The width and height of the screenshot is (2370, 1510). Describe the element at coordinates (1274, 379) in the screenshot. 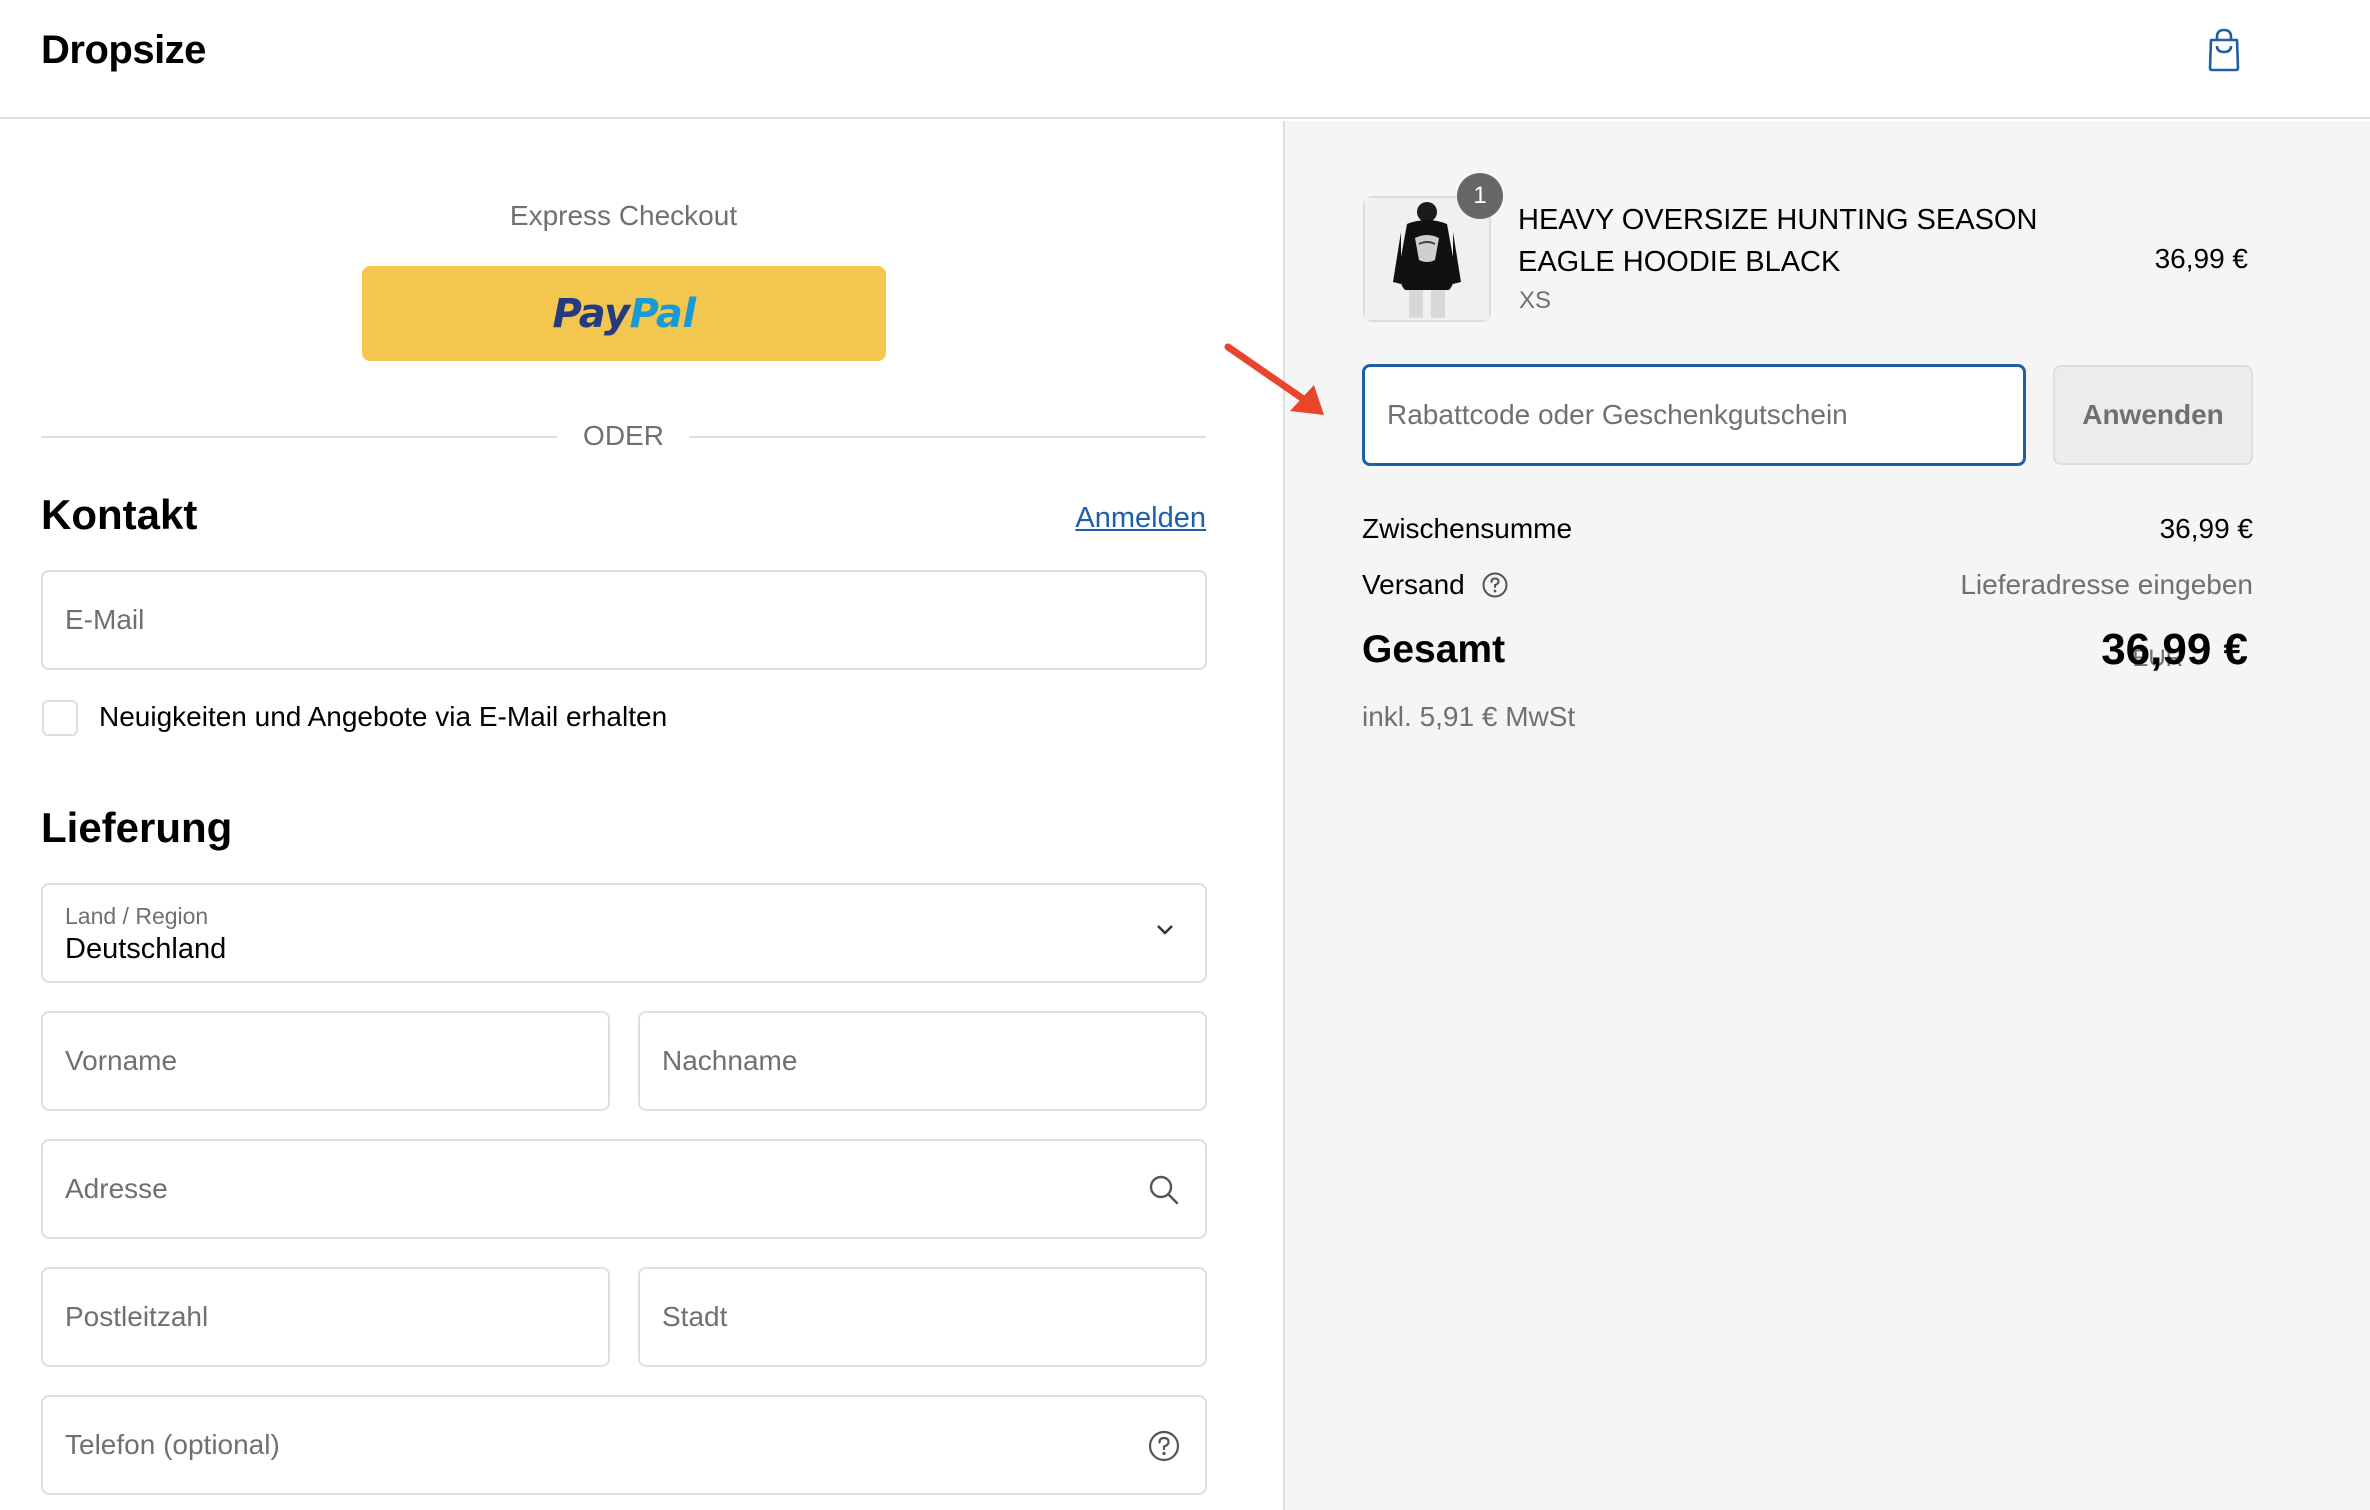

I see `annotation-arrow-icon` at that location.